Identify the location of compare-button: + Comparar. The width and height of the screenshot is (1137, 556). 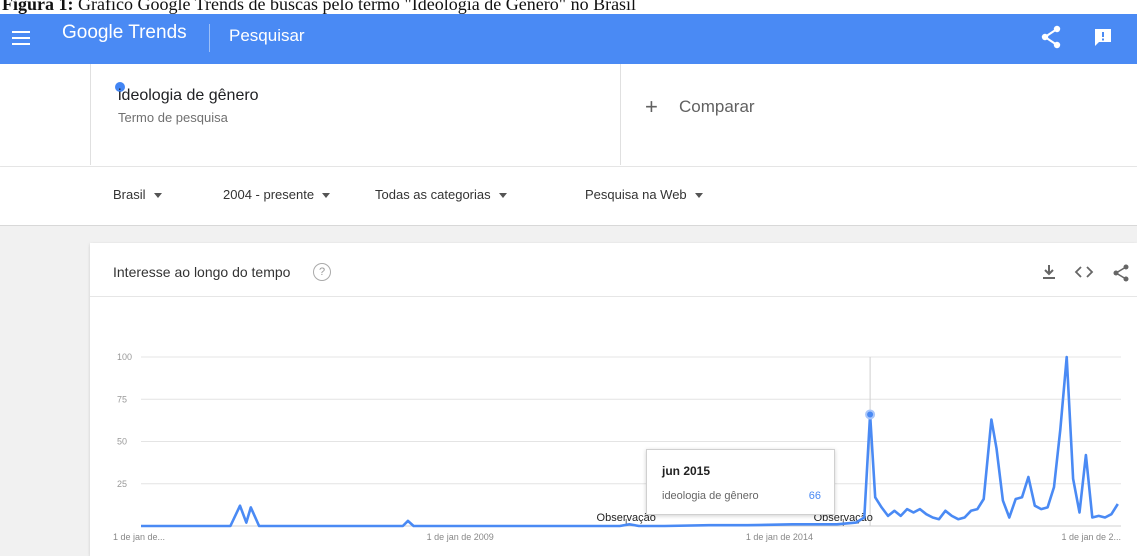
(878, 114).